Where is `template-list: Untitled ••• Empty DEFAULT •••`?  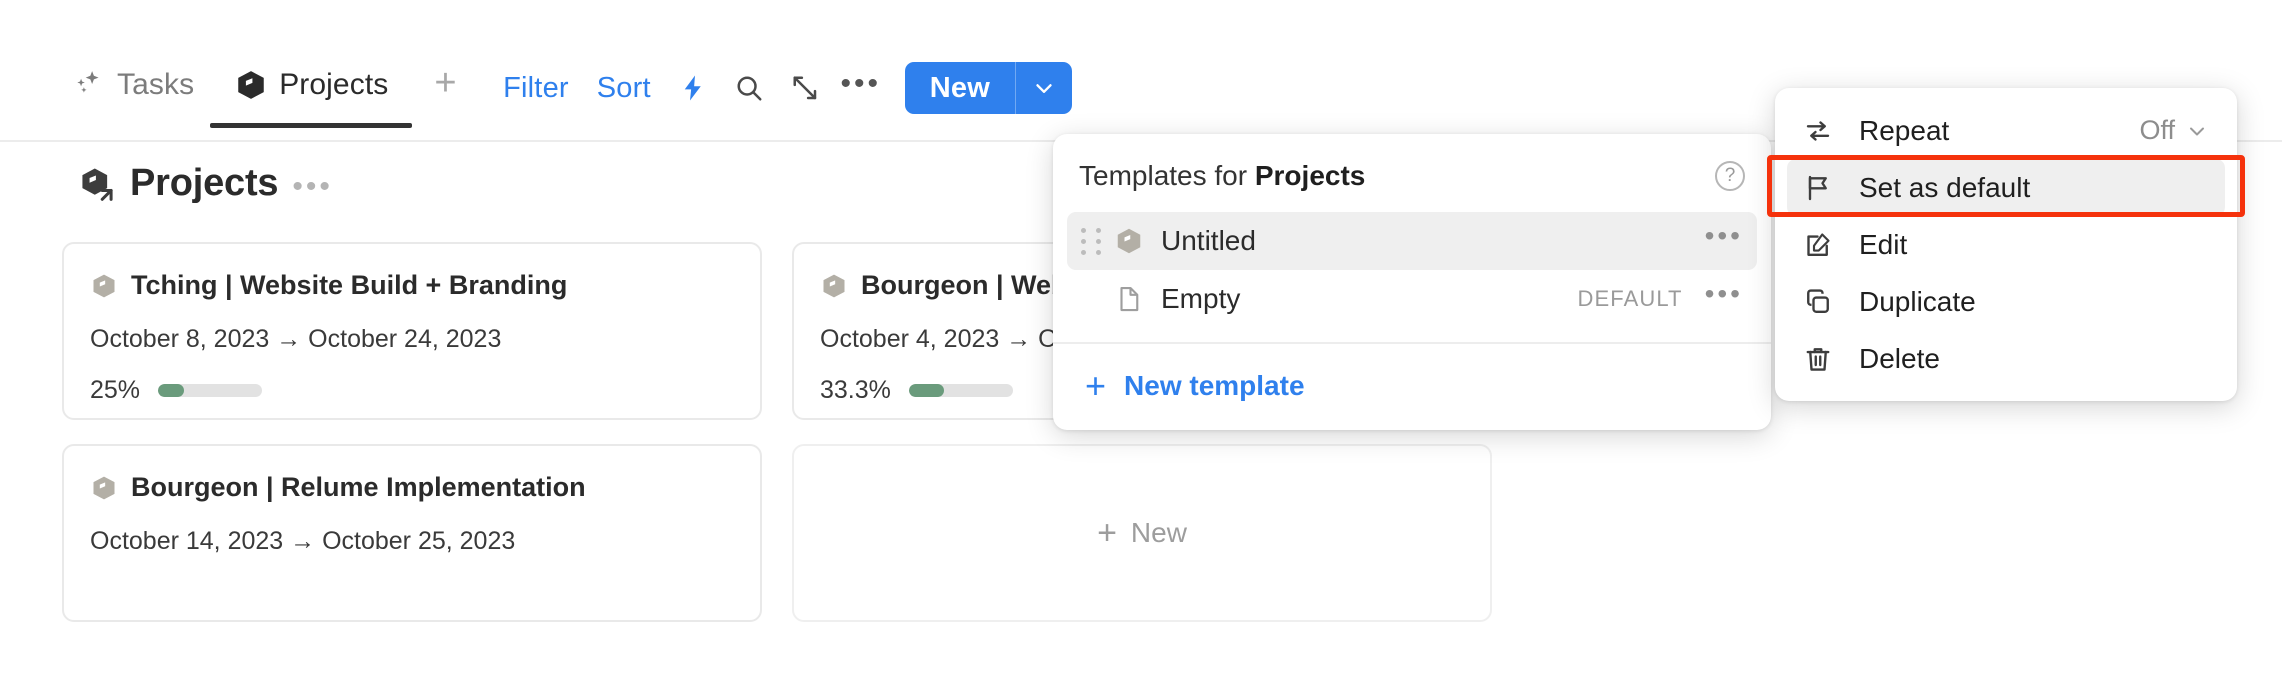 template-list: Untitled ••• Empty DEFAULT ••• is located at coordinates (1412, 277).